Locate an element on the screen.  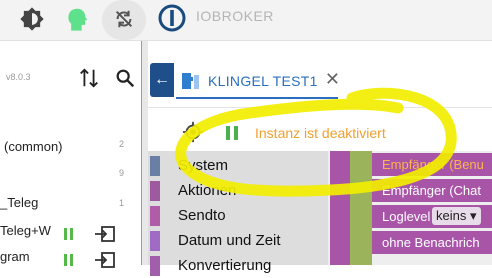
instance-status-text: Instanz ist deaktiviert is located at coordinates (320, 133).